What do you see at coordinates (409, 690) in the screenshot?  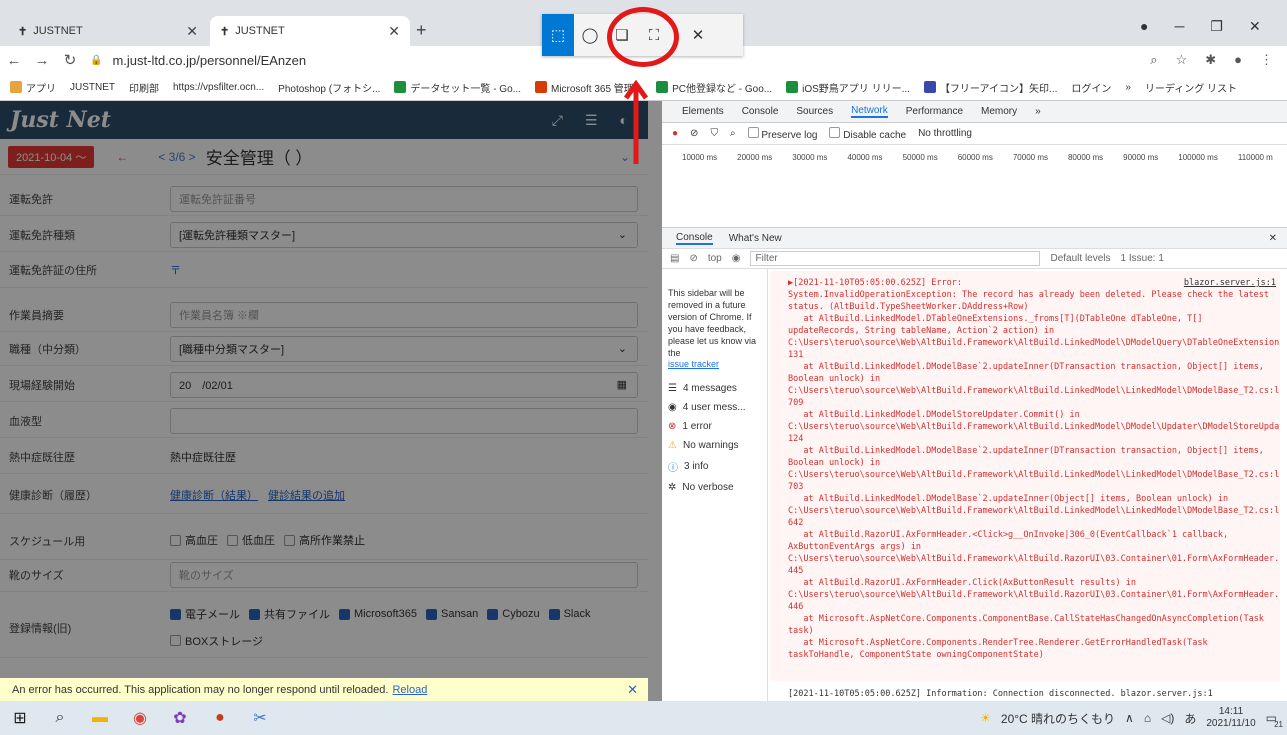 I see `reload-link: Reload` at bounding box center [409, 690].